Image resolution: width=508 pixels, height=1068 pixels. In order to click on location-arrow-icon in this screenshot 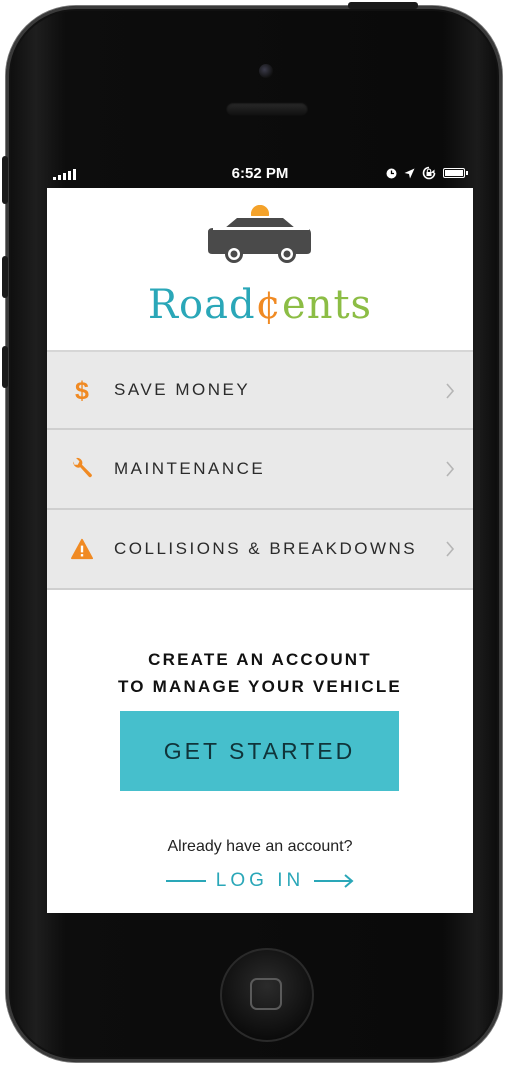, I will do `click(409, 173)`.